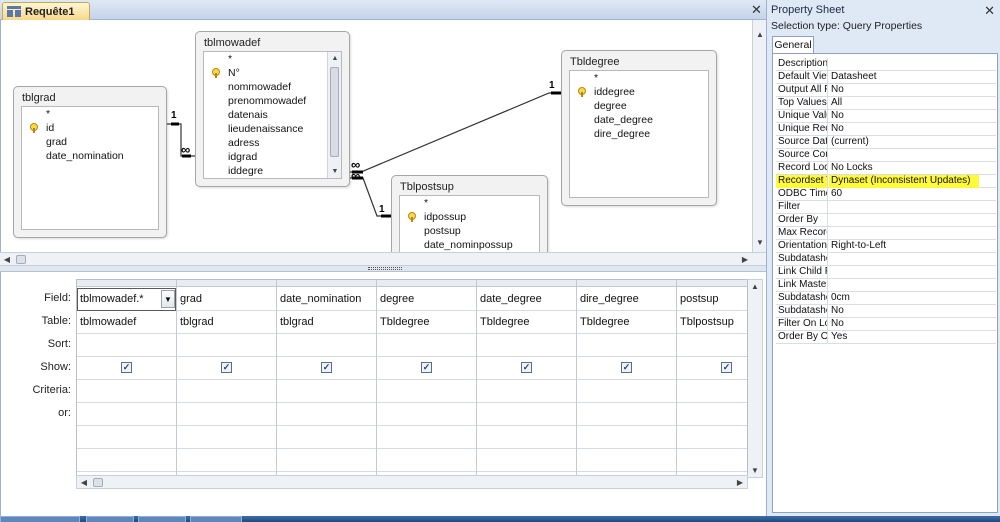  Describe the element at coordinates (912, 103) in the screenshot. I see `property-value: All` at that location.